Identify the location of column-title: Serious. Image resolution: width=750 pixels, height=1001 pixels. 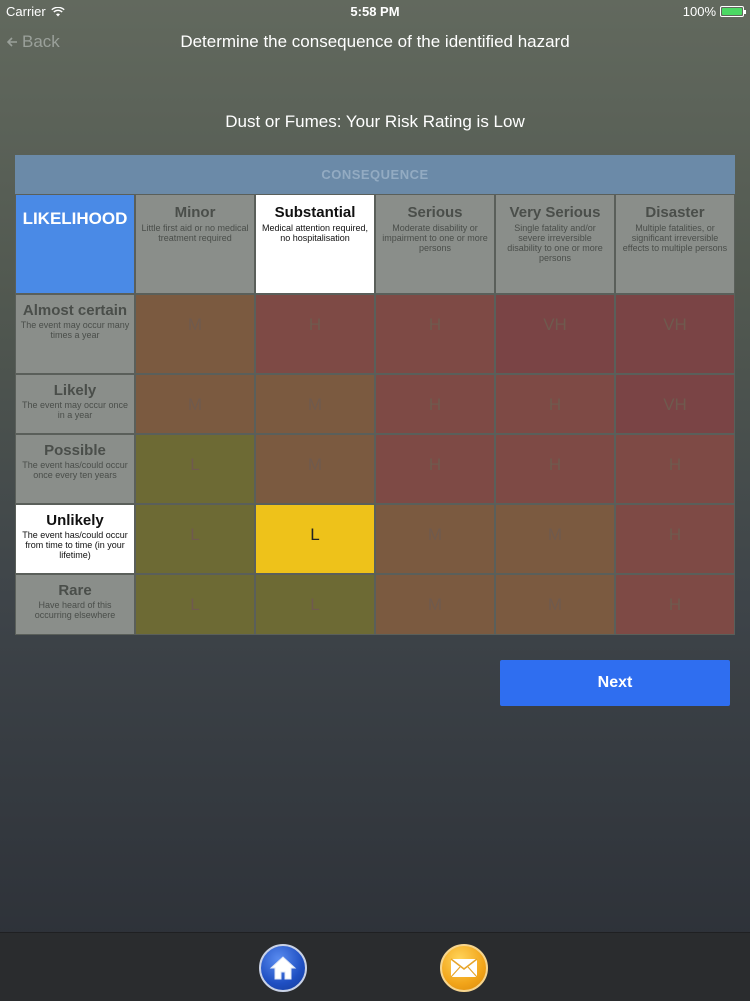
(435, 212).